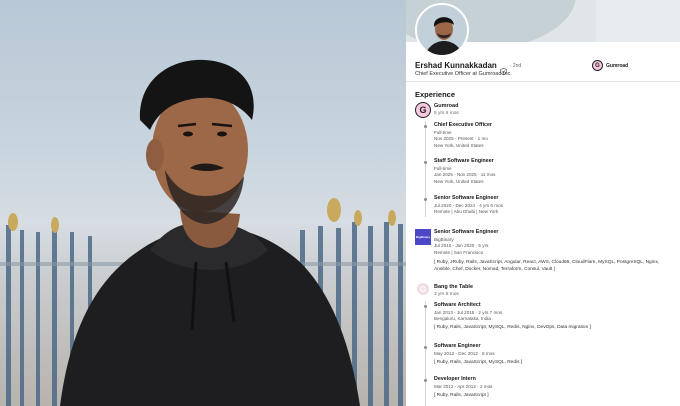  What do you see at coordinates (466, 211) in the screenshot?
I see `role-detail: Remote | Abu Dhabi | New York` at bounding box center [466, 211].